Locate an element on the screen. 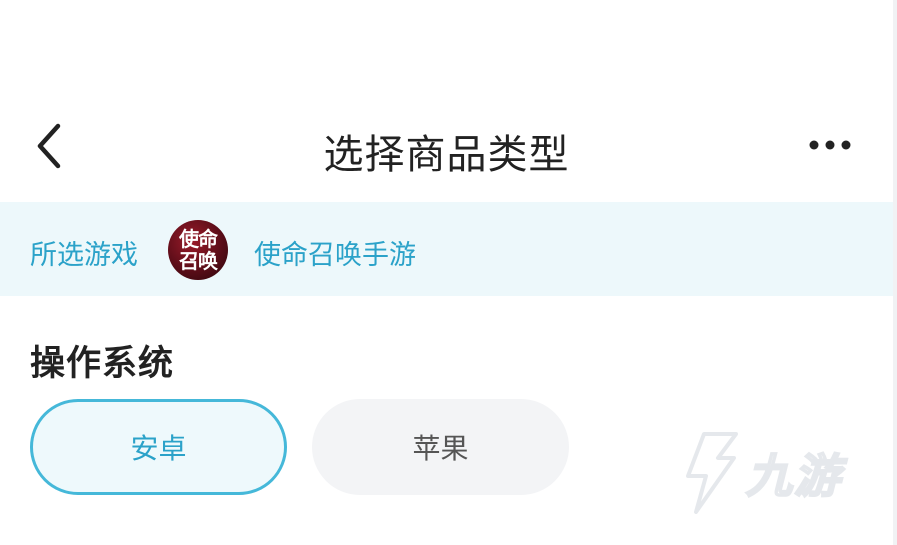  game-name: 使命召唤手游 is located at coordinates (335, 255).